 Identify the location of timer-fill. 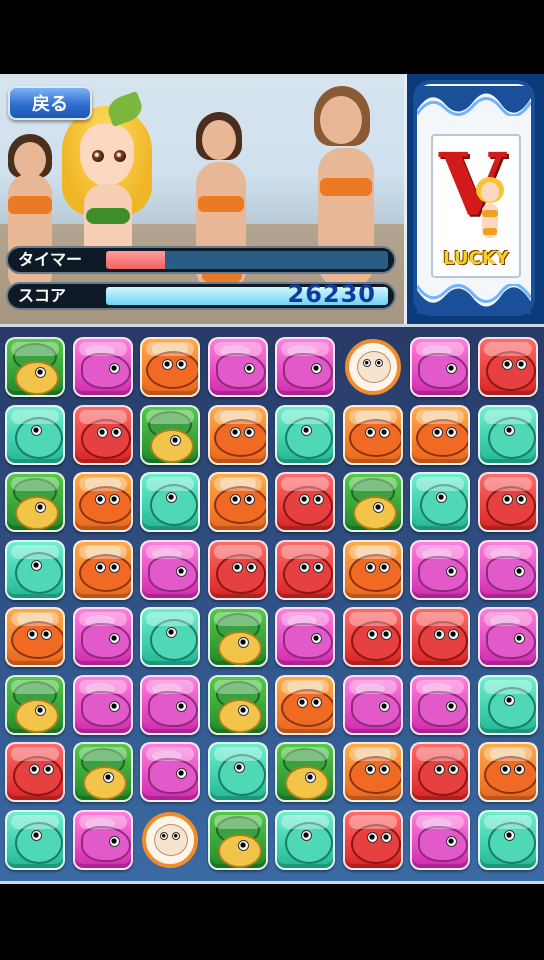
(136, 260).